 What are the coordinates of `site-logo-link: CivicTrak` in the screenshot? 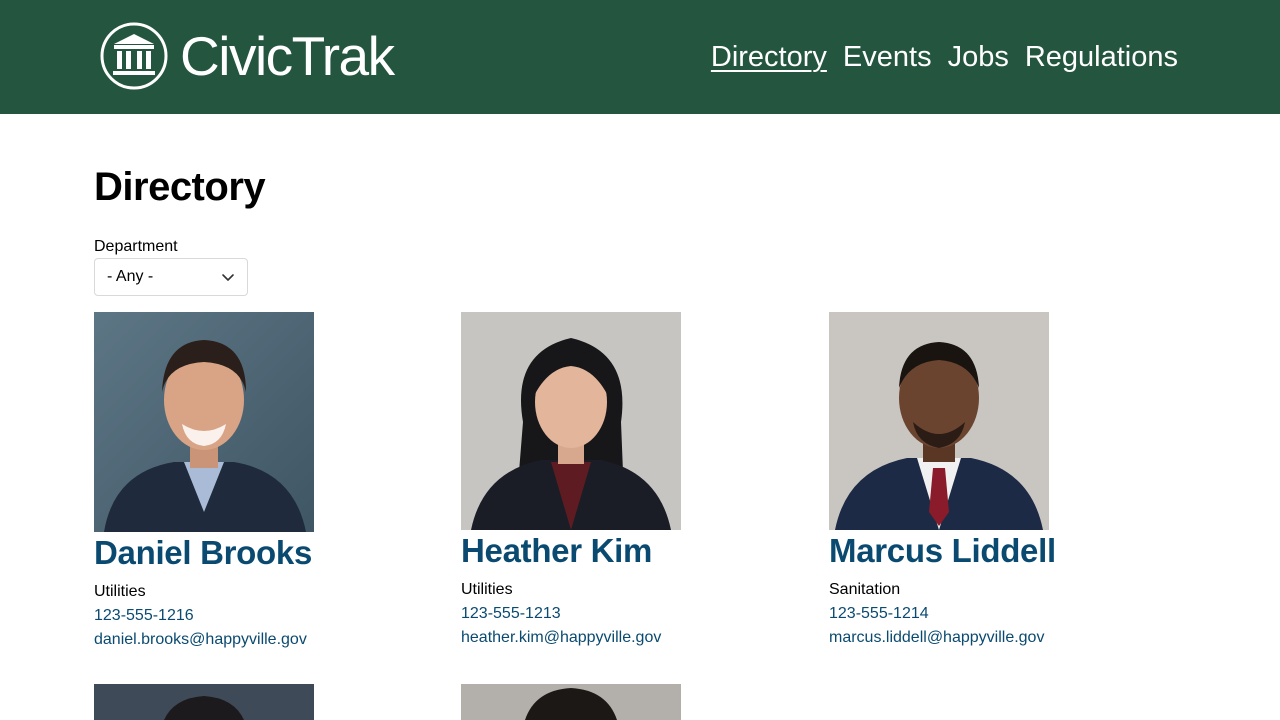 It's located at (247, 56).